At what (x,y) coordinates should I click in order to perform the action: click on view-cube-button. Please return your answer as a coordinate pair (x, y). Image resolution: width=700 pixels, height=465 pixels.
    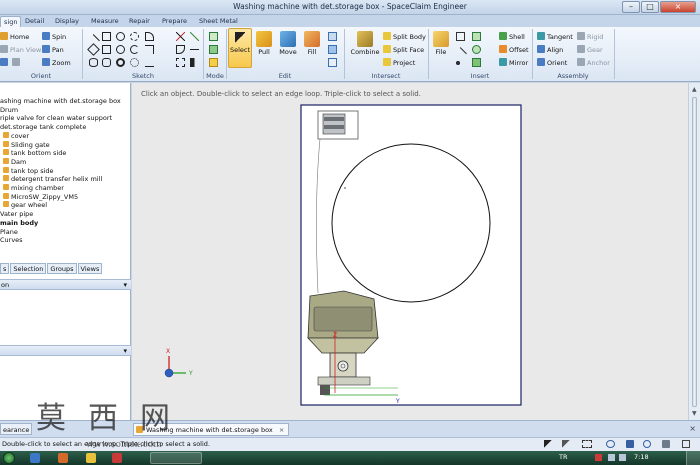
    Looking at the image, I should click on (5, 63).